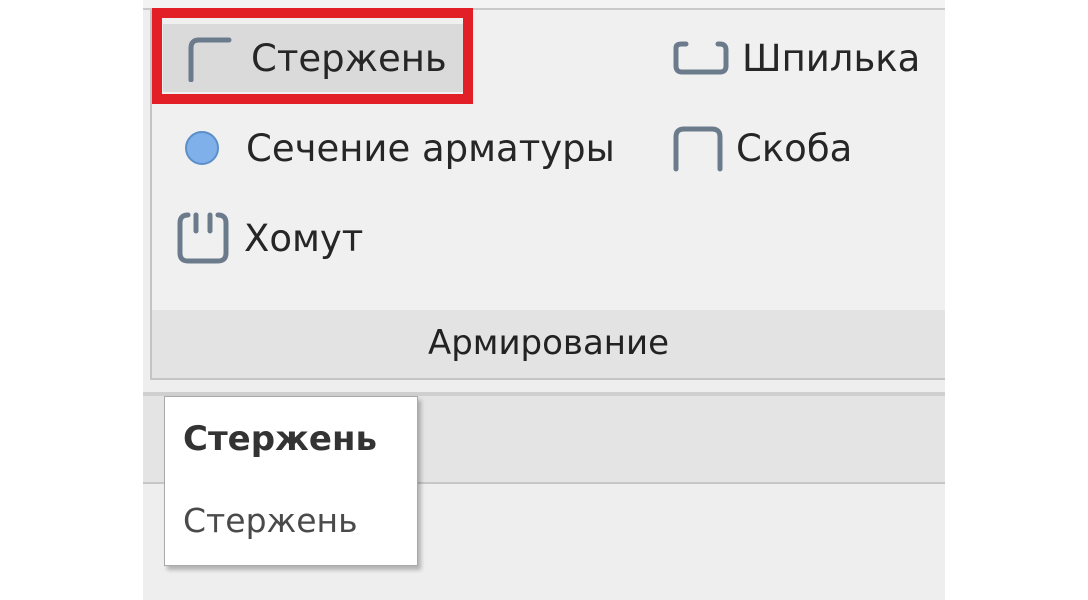 The image size is (1088, 600). I want to click on tooltip-description: Стержень, so click(270, 520).